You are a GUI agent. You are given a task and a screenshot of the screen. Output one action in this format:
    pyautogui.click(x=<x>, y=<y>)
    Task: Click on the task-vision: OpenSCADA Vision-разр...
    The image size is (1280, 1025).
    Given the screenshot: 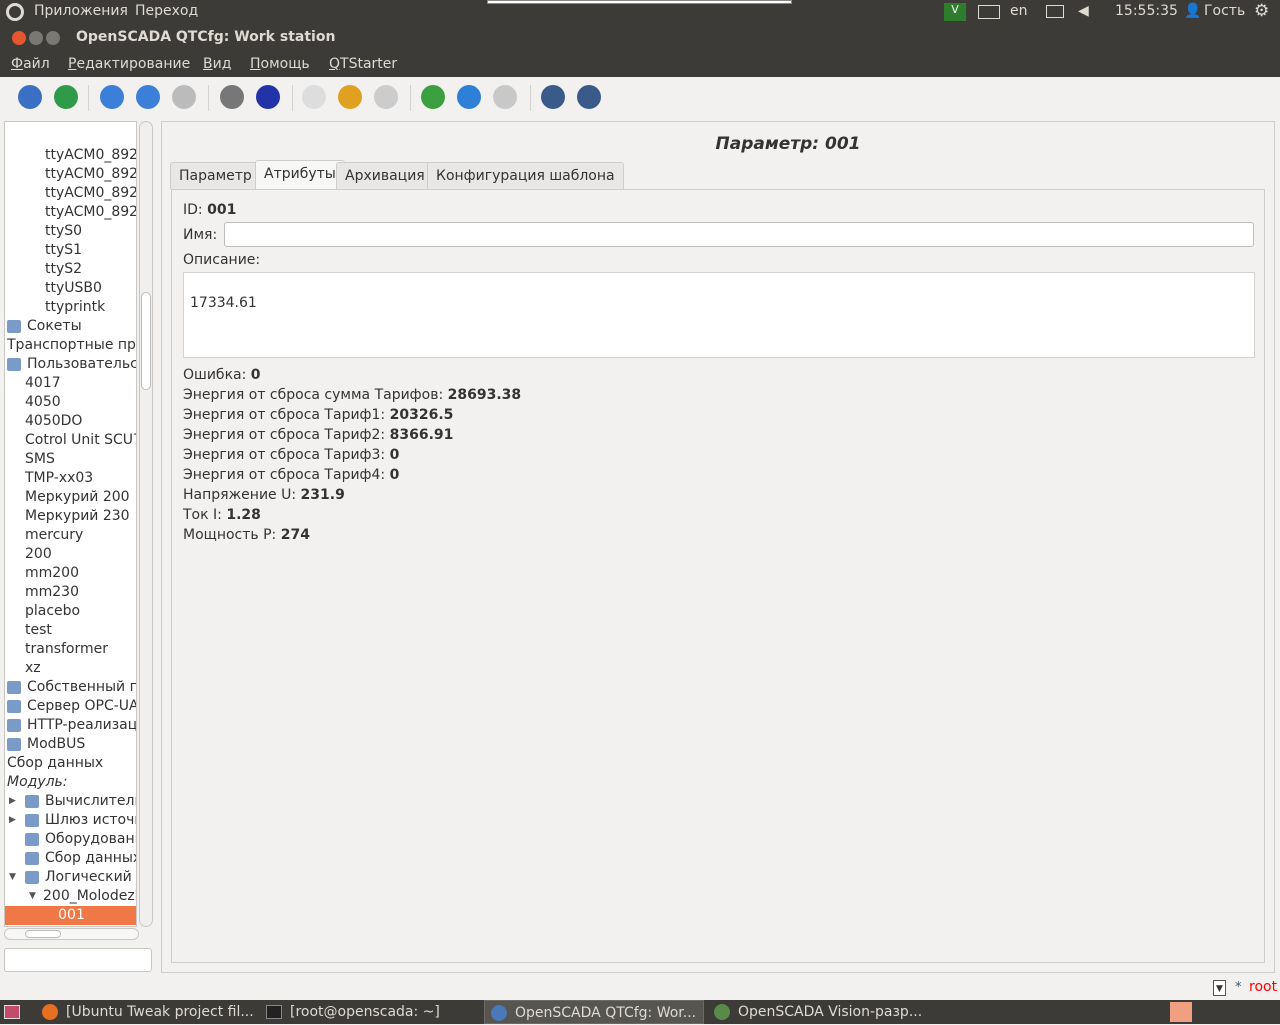 What is the action you would take?
    pyautogui.click(x=818, y=1012)
    